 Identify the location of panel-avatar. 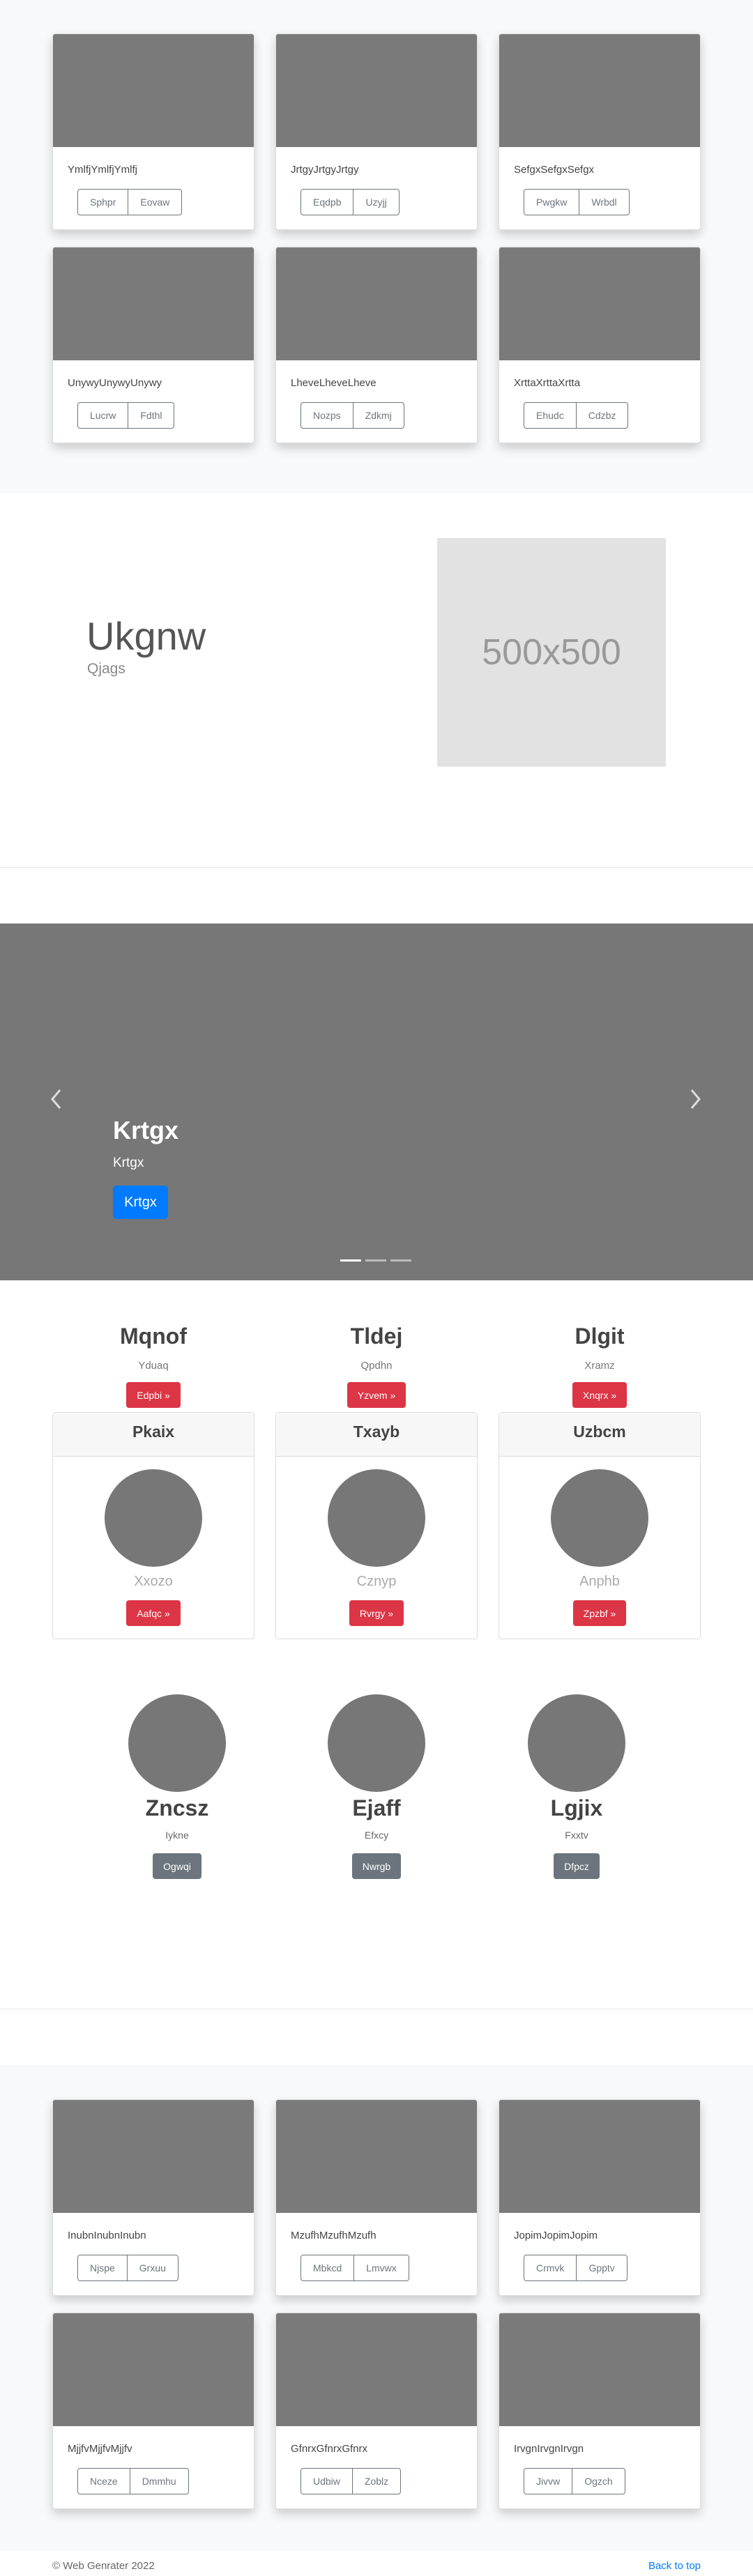
(376, 1518).